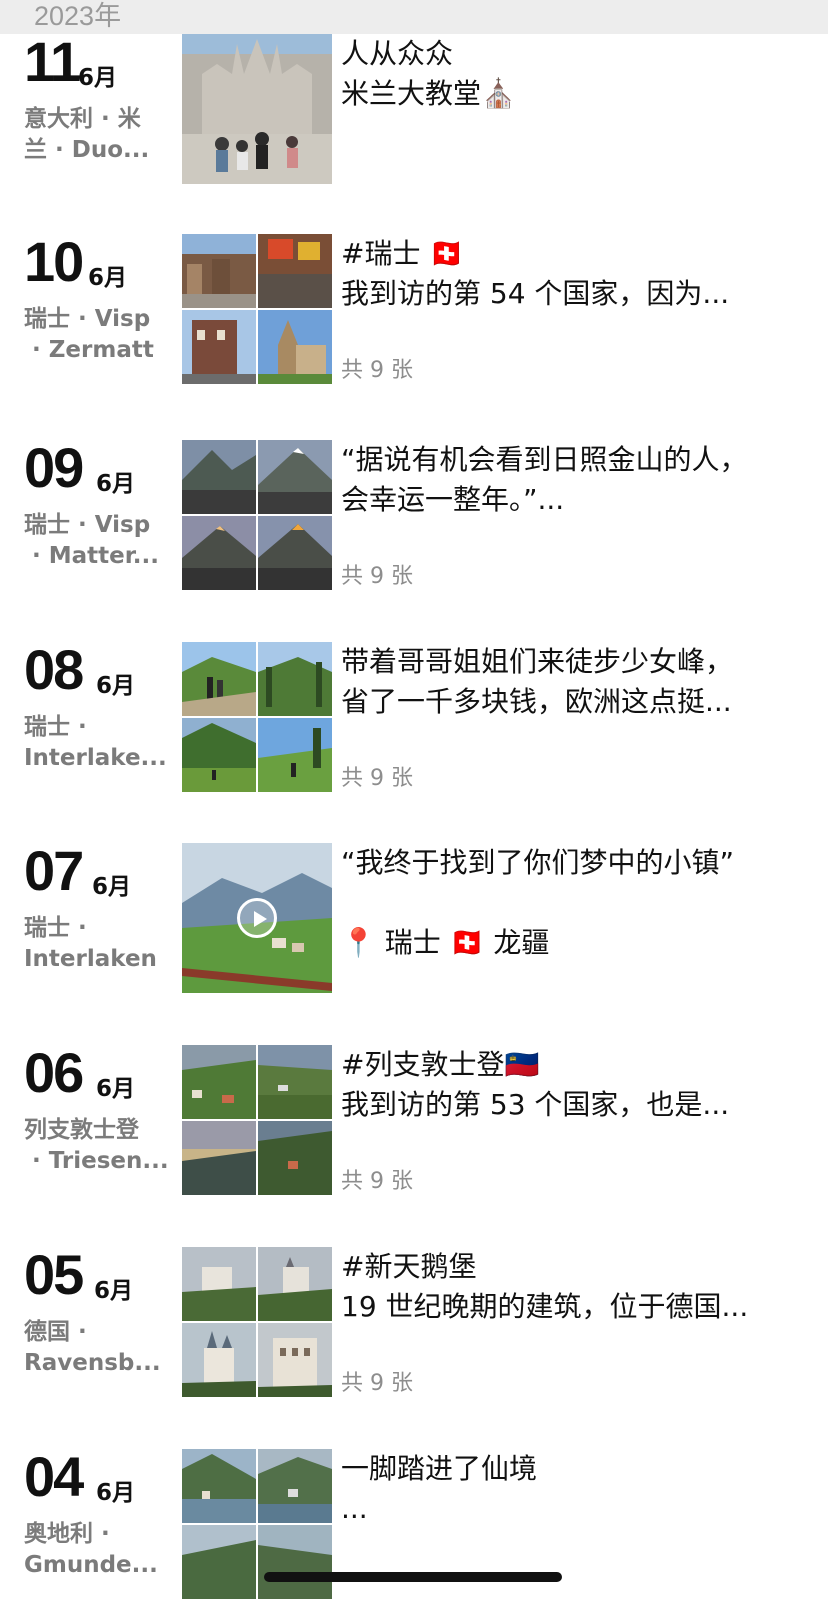 The image size is (828, 1599). What do you see at coordinates (397, 53) in the screenshot?
I see `caption-line: 人从众众` at bounding box center [397, 53].